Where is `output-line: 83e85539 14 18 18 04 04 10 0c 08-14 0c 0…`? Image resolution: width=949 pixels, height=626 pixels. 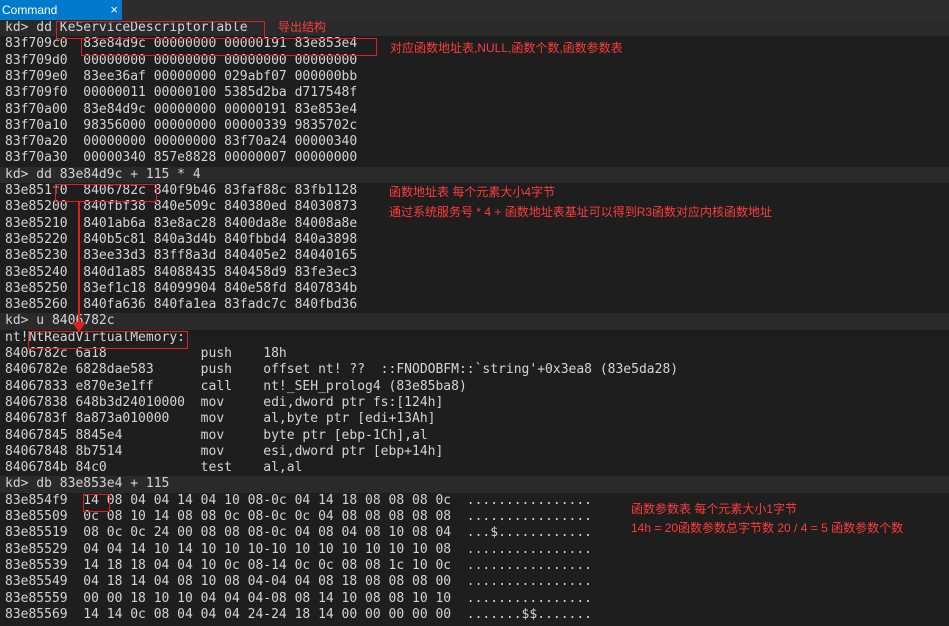 output-line: 83e85539 14 18 18 04 04 10 0c 08-14 0c 0… is located at coordinates (474, 566).